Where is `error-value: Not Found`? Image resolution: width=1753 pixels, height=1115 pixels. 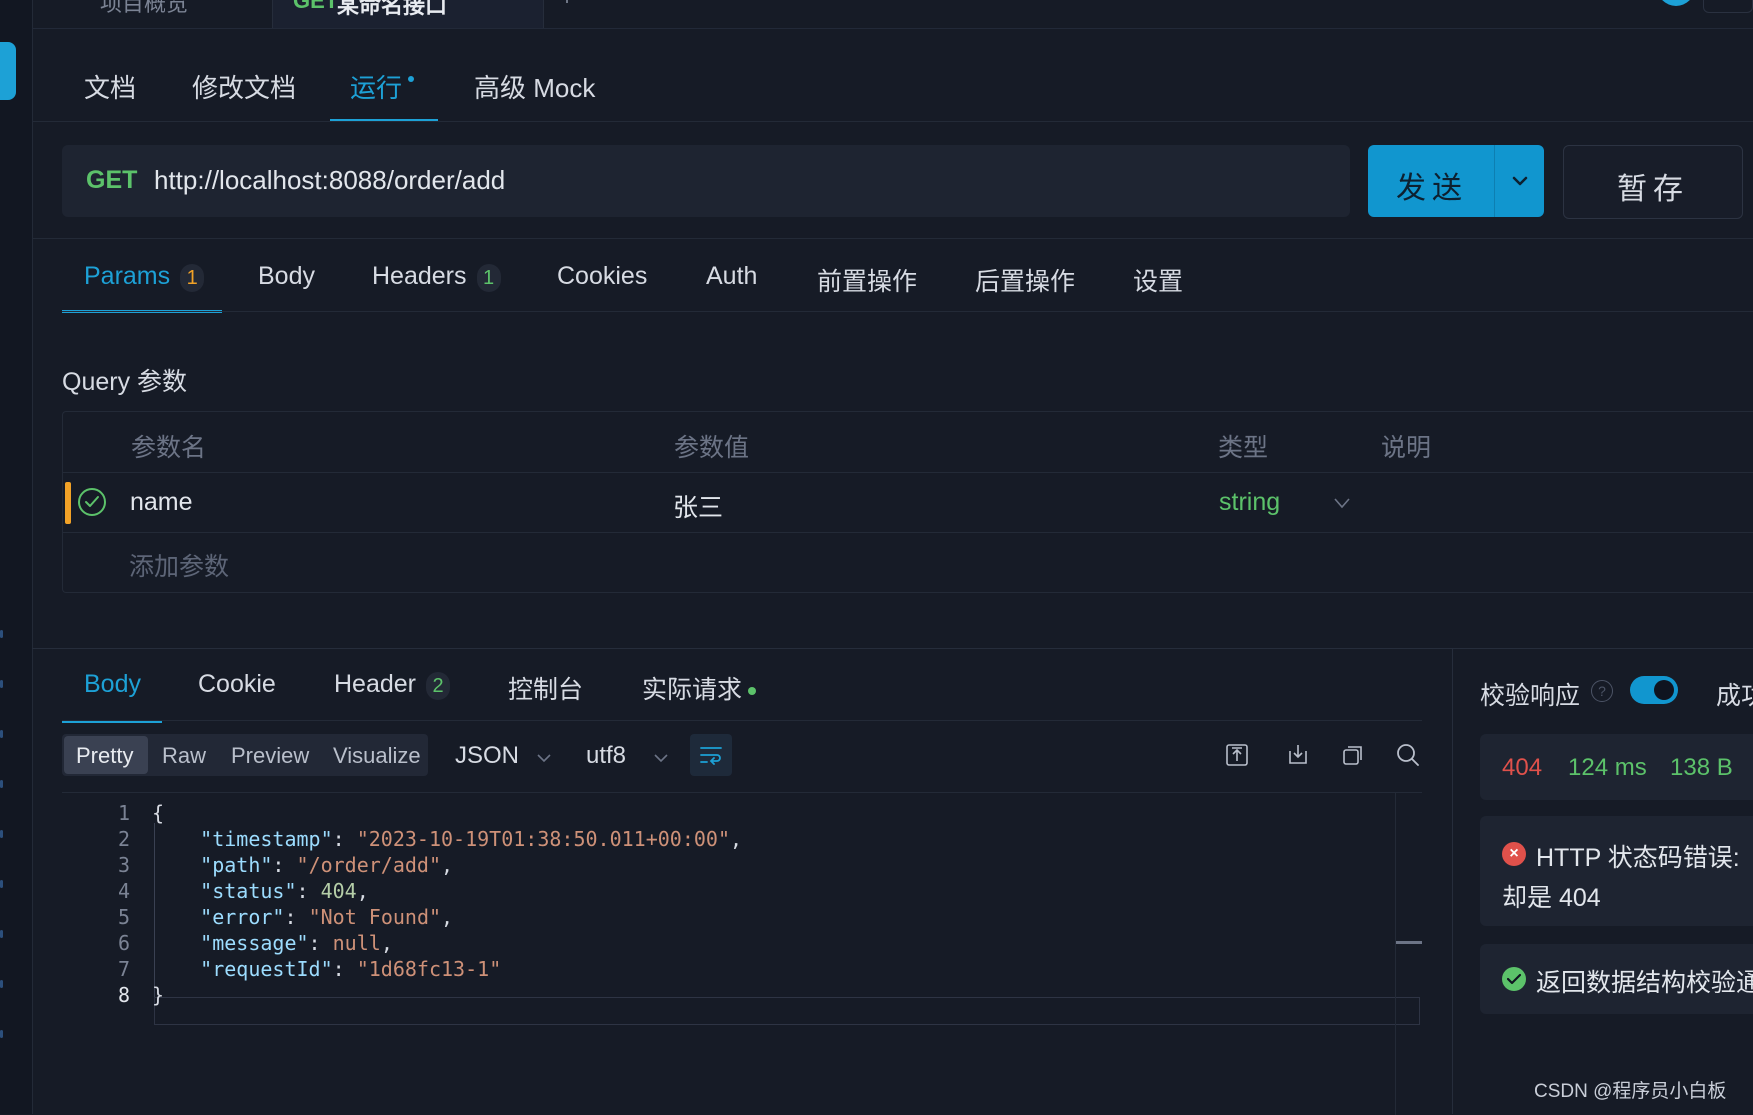 error-value: Not Found is located at coordinates (374, 917).